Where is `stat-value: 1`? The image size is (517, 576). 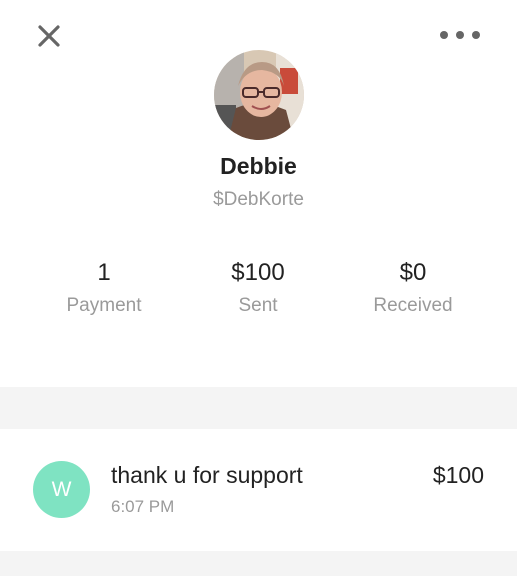 stat-value: 1 is located at coordinates (104, 272).